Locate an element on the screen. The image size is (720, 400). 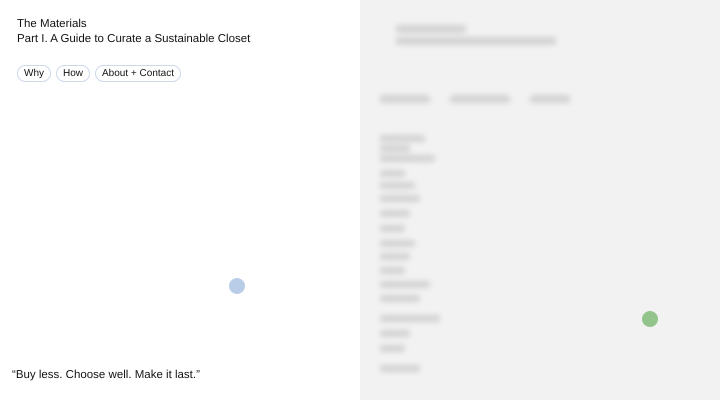
nav-pill: Why is located at coordinates (34, 73).